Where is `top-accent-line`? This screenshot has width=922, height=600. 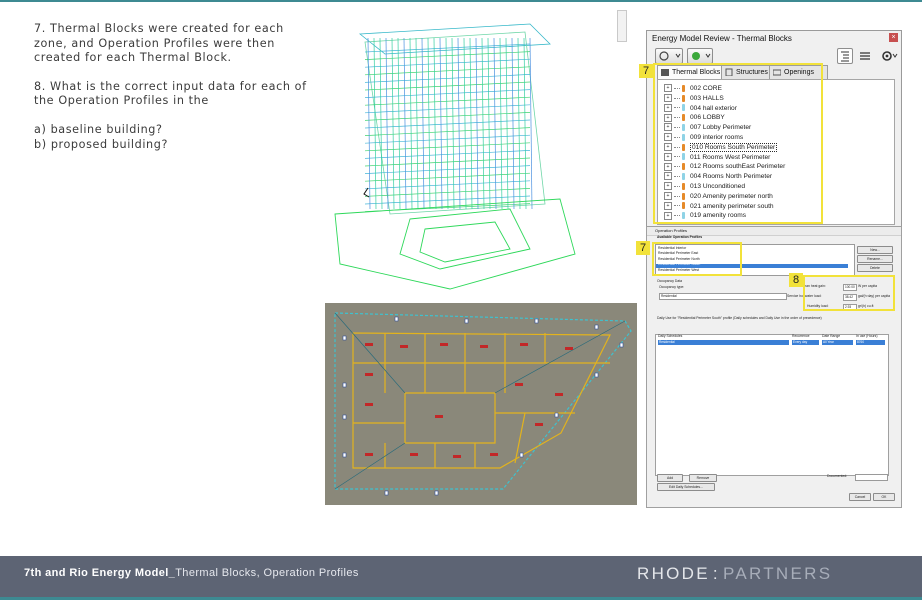 top-accent-line is located at coordinates (461, 1).